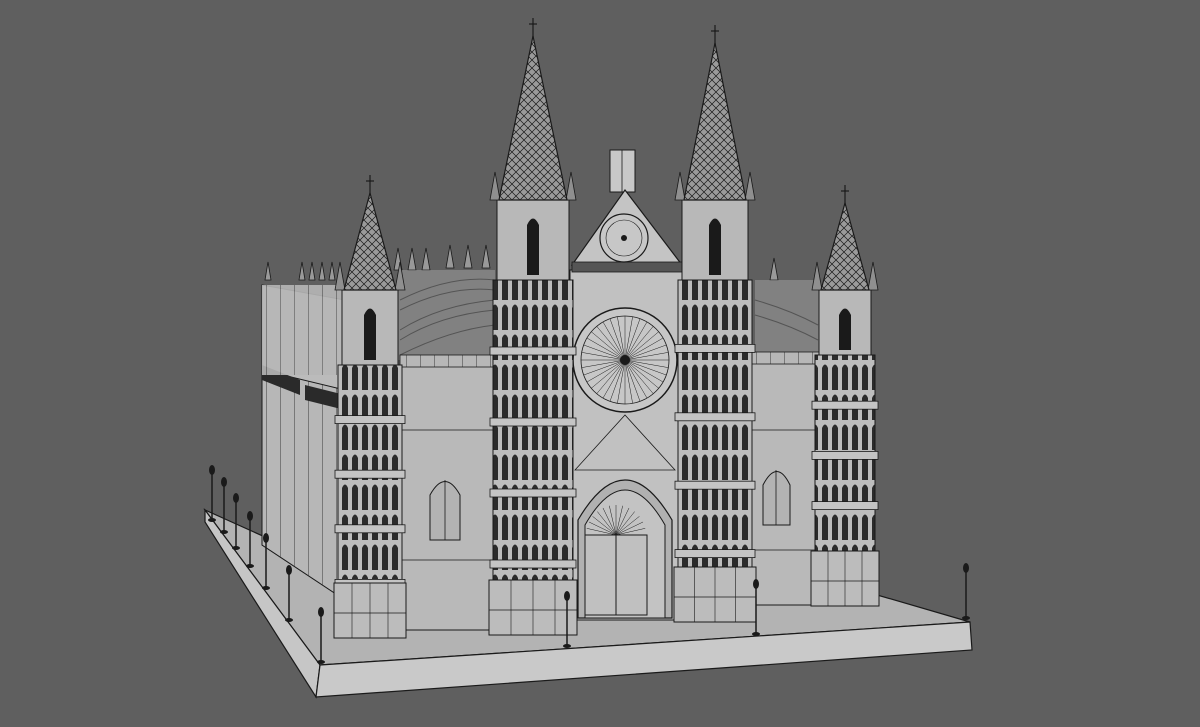 The height and width of the screenshot is (727, 1200). Describe the element at coordinates (966, 591) in the screenshot. I see `lamp-post` at that location.